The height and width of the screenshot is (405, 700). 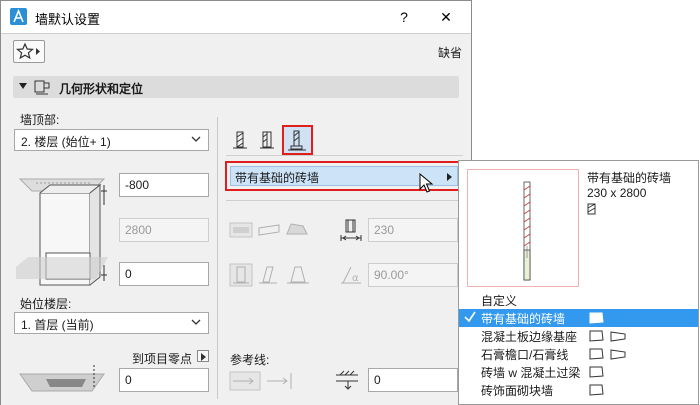 I want to click on home-story-select-value: 1. 首层 (当前), so click(x=57, y=325).